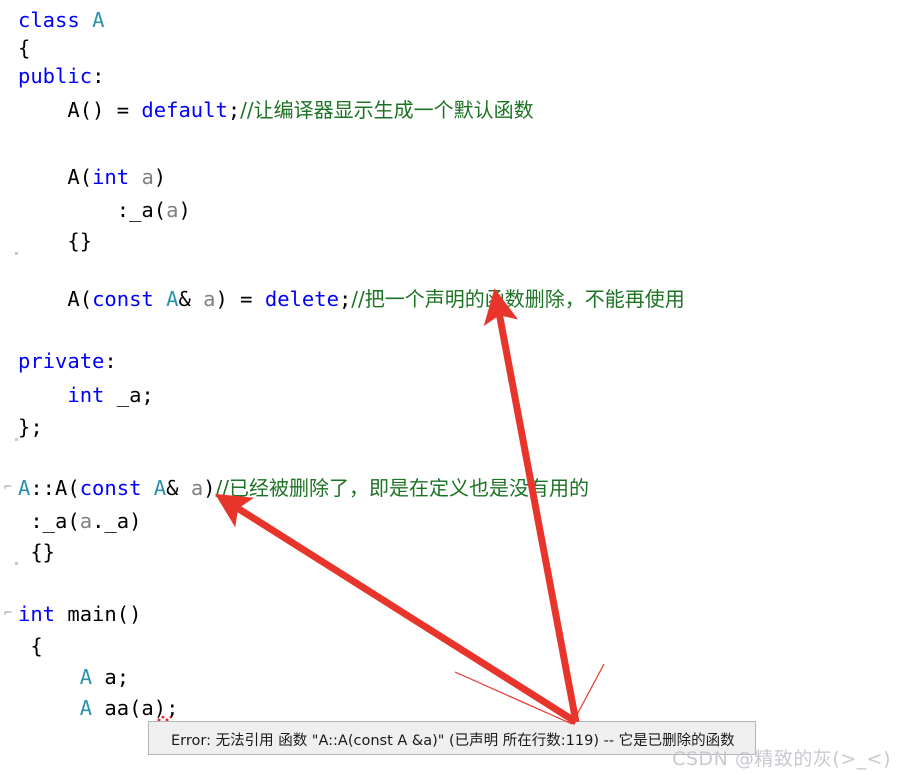 Image resolution: width=899 pixels, height=775 pixels. I want to click on code-line: };, so click(30, 427).